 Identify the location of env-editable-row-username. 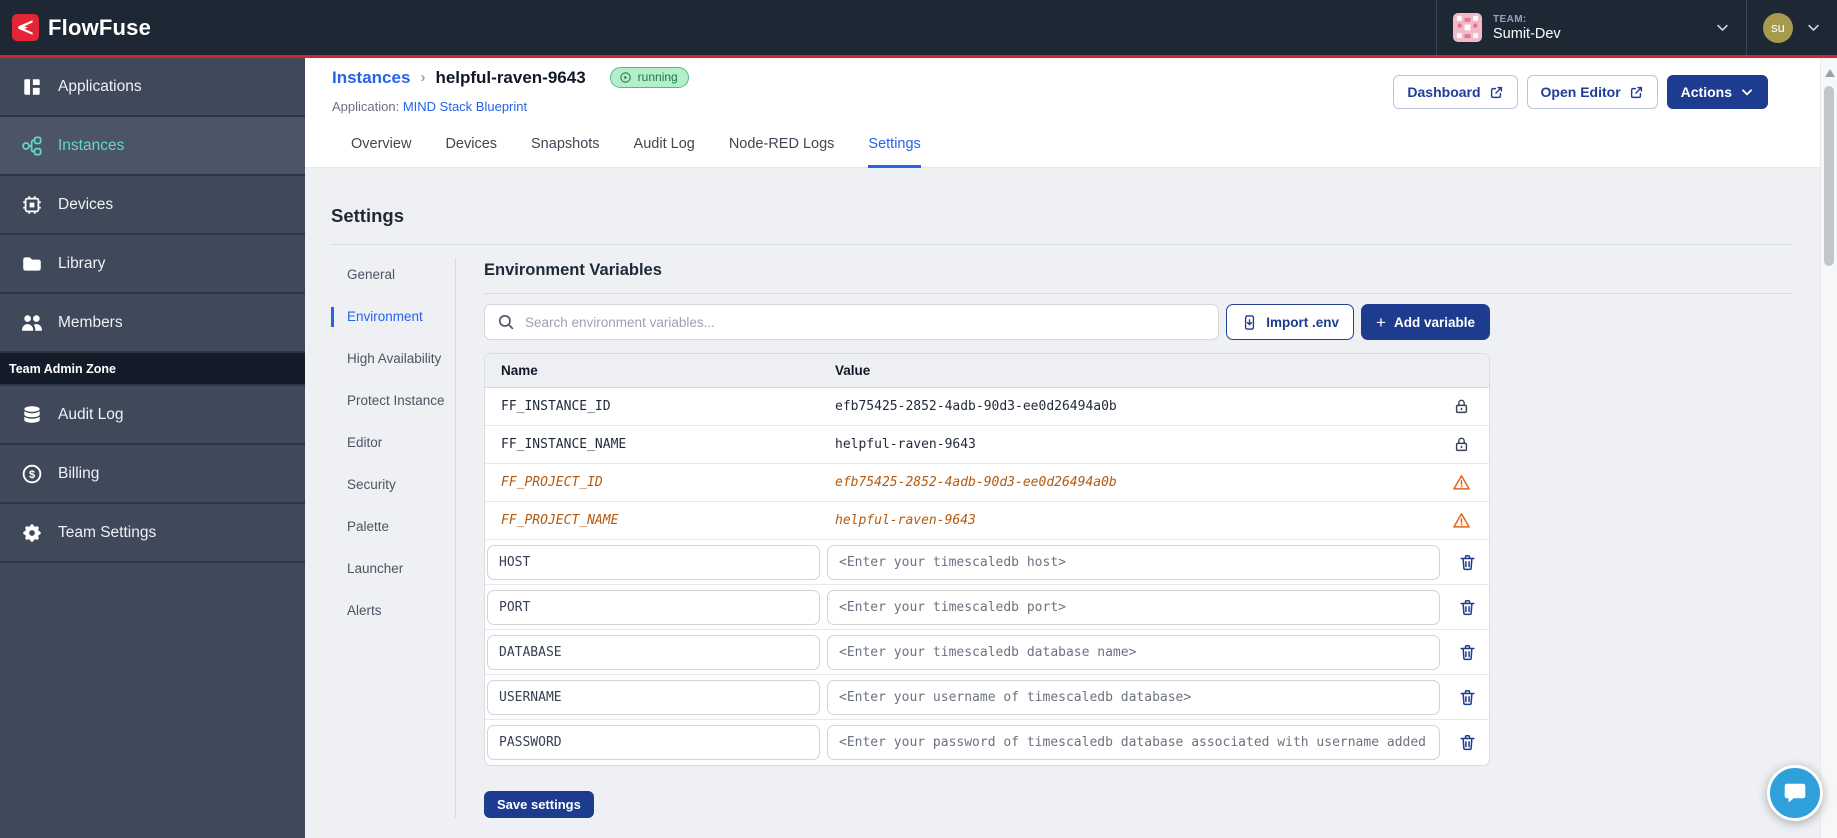
(987, 697).